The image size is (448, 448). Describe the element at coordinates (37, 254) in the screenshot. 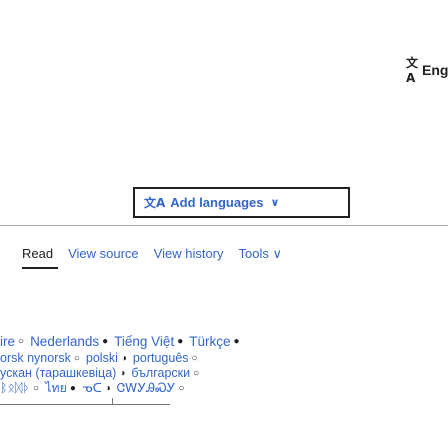

I see `tab-read: Read` at that location.